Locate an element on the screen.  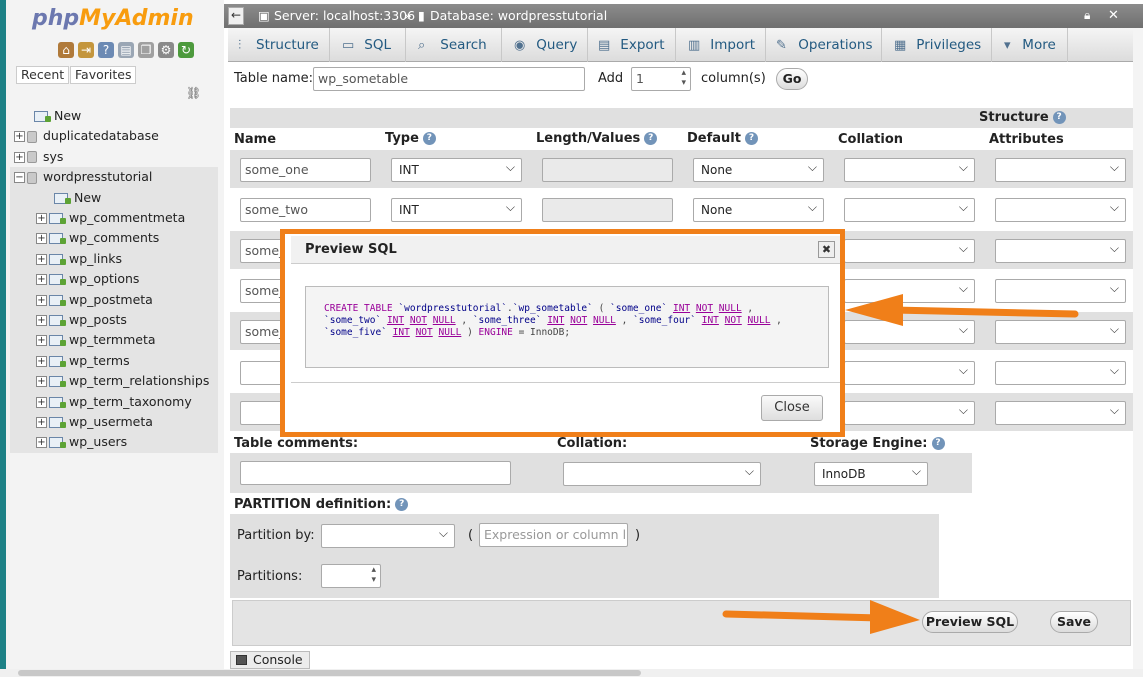
add-columns-input: 1 ▴ ▾ is located at coordinates (661, 79).